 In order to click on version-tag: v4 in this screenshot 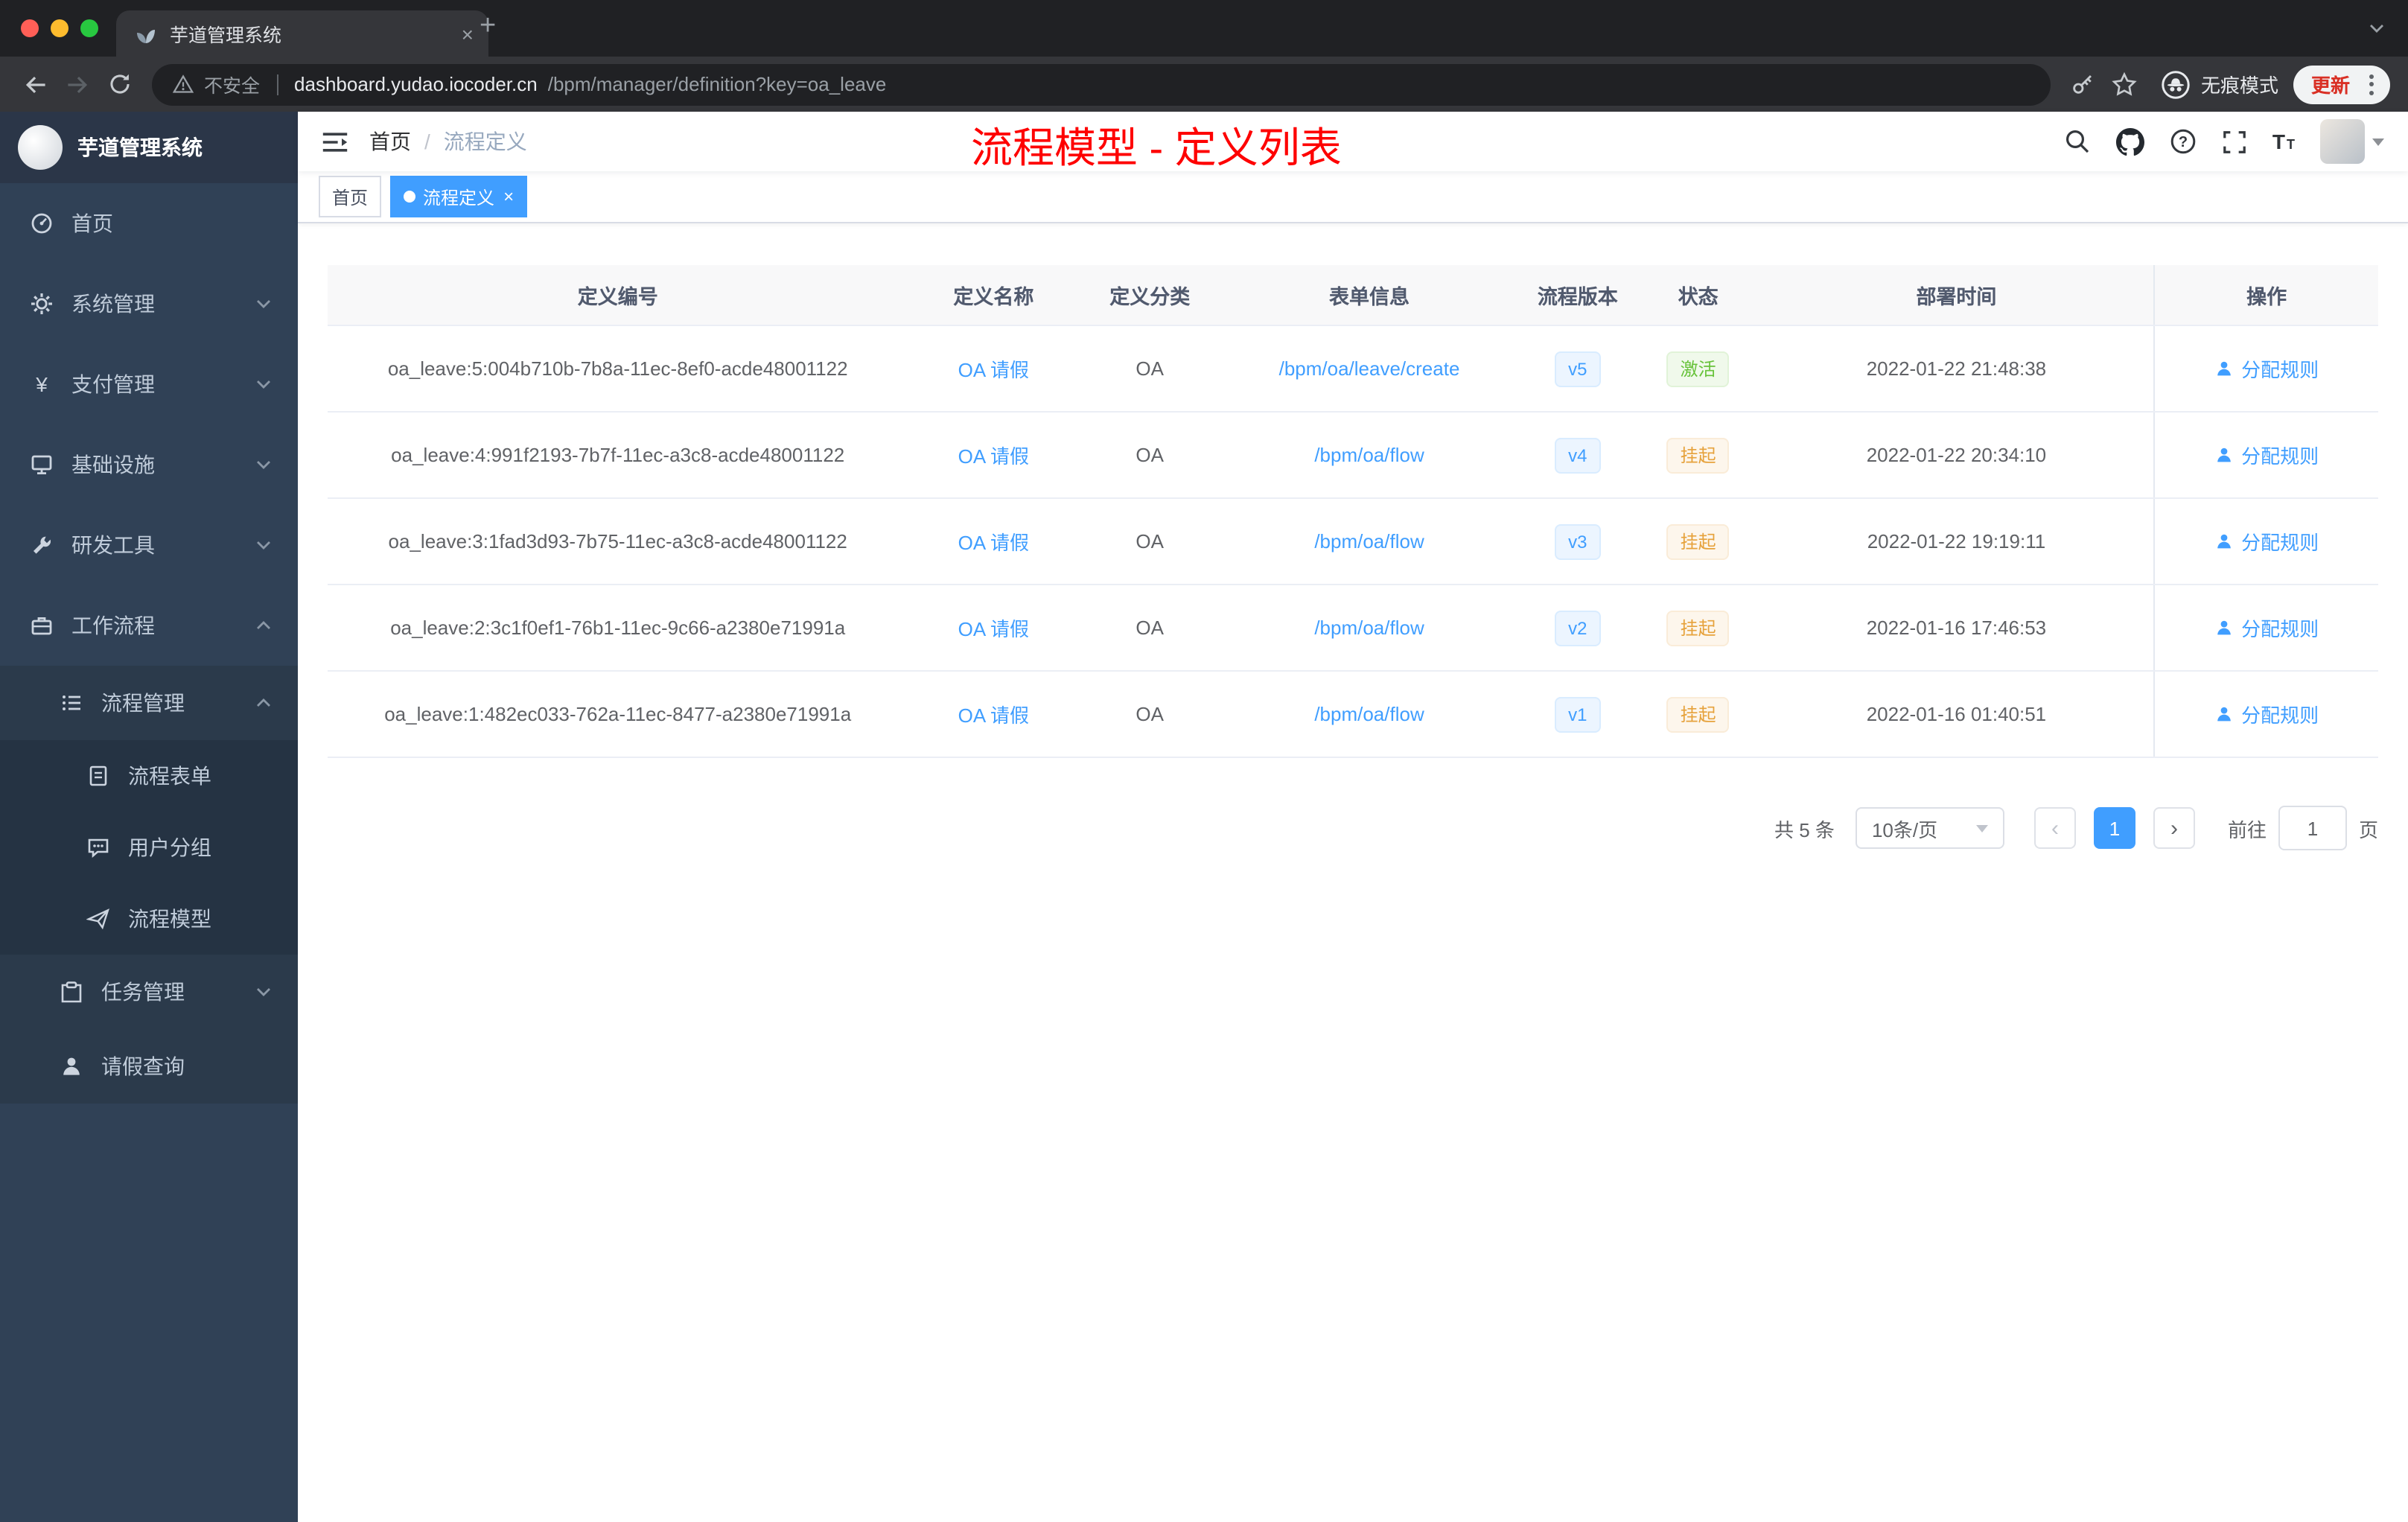, I will do `click(1578, 455)`.